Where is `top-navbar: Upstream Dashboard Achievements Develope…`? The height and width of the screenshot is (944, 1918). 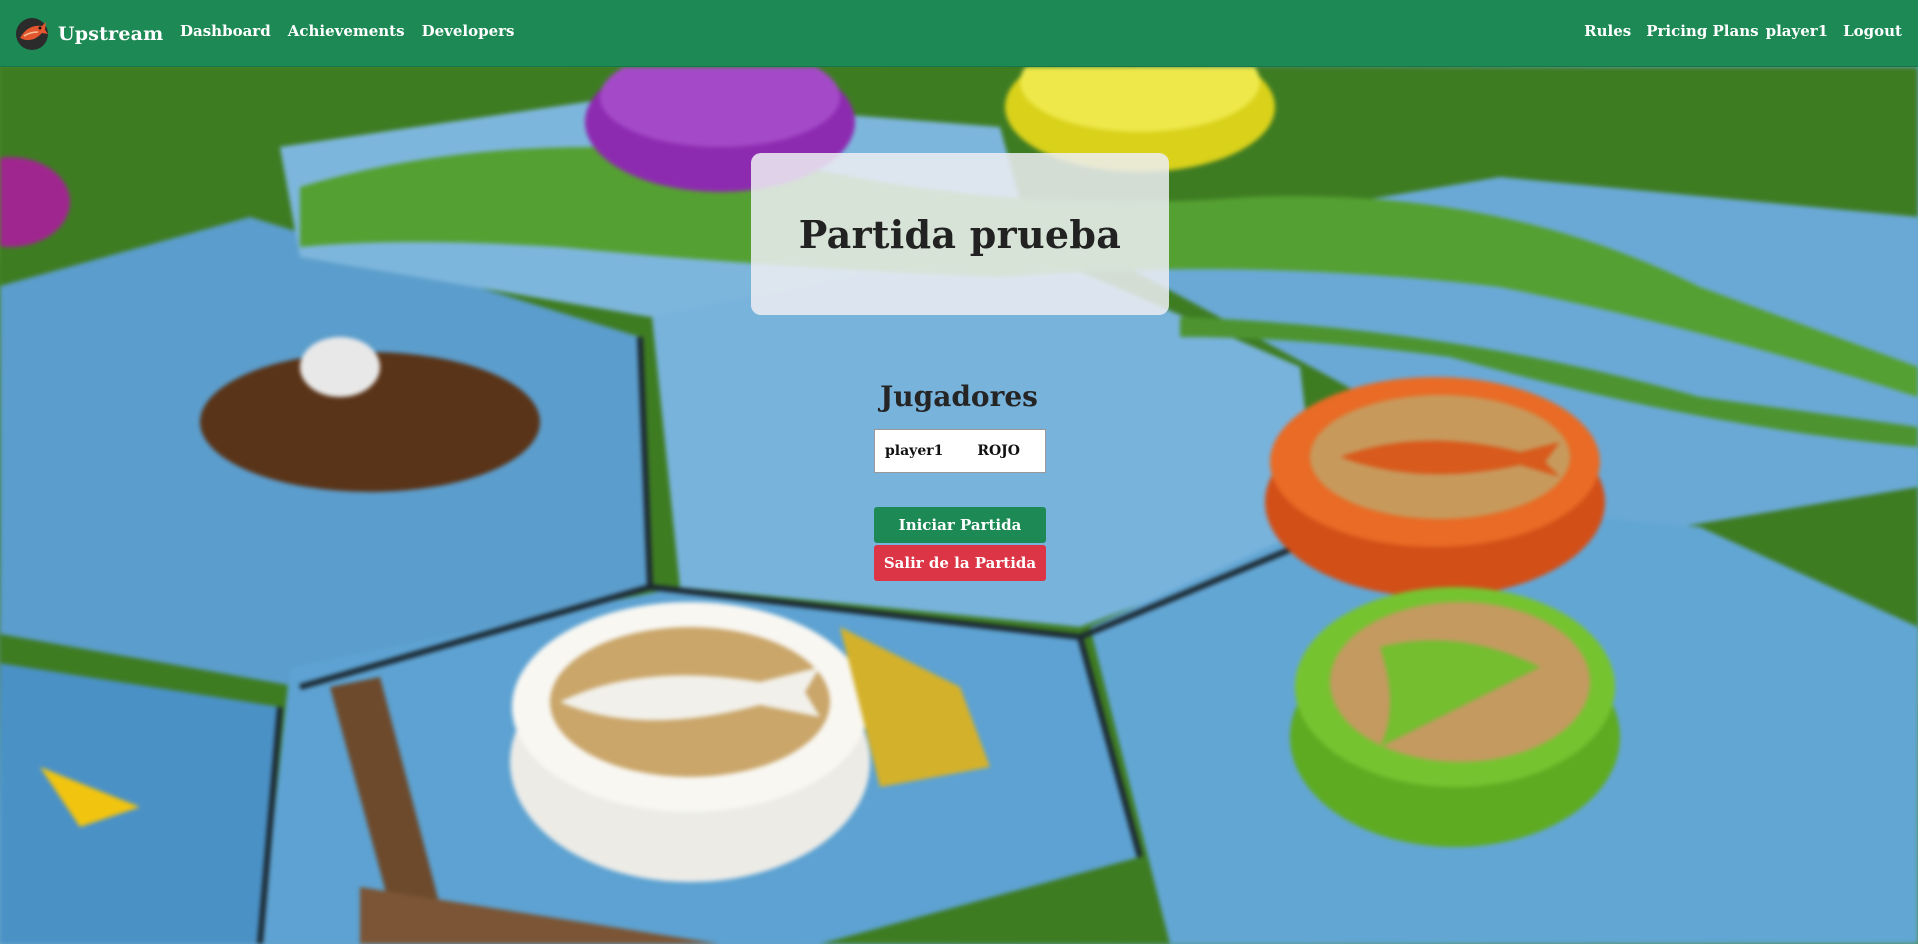
top-navbar: Upstream Dashboard Achievements Develope… is located at coordinates (959, 33).